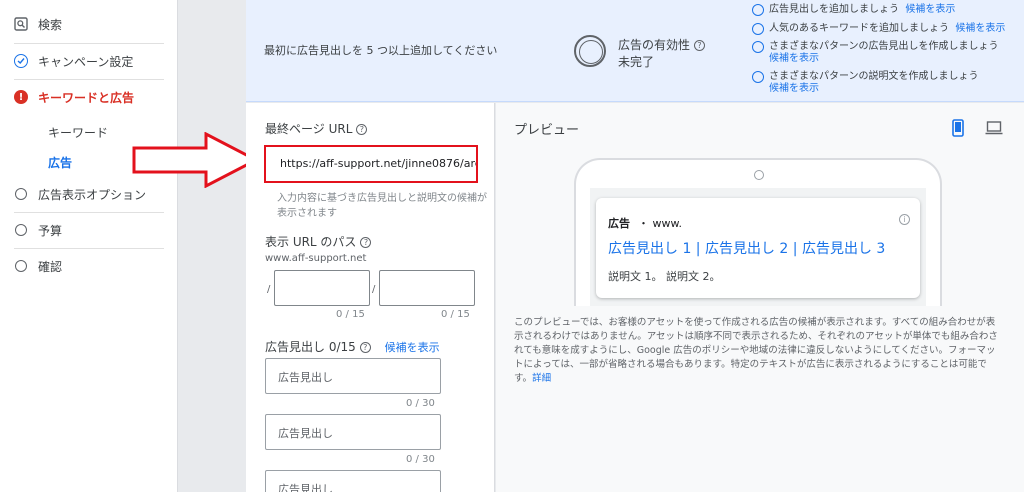 This screenshot has height=492, width=1024. What do you see at coordinates (664, 276) in the screenshot?
I see `ad-description: 説明文 1。 説明文 2。` at bounding box center [664, 276].